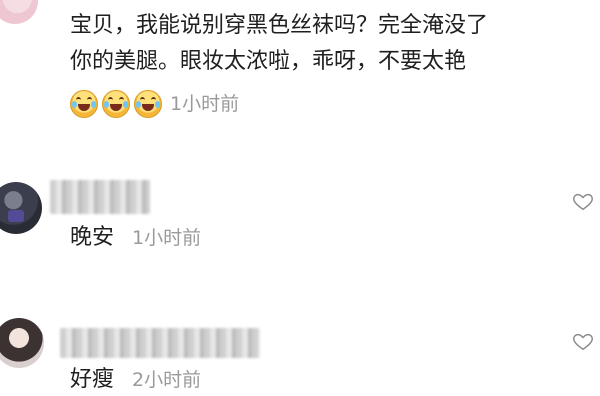  Describe the element at coordinates (92, 379) in the screenshot. I see `comment-text: 好瘦` at that location.